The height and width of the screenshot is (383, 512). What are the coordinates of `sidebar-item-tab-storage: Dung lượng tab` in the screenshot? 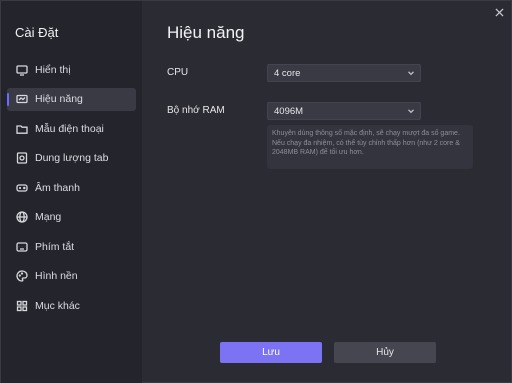 It's located at (71, 158).